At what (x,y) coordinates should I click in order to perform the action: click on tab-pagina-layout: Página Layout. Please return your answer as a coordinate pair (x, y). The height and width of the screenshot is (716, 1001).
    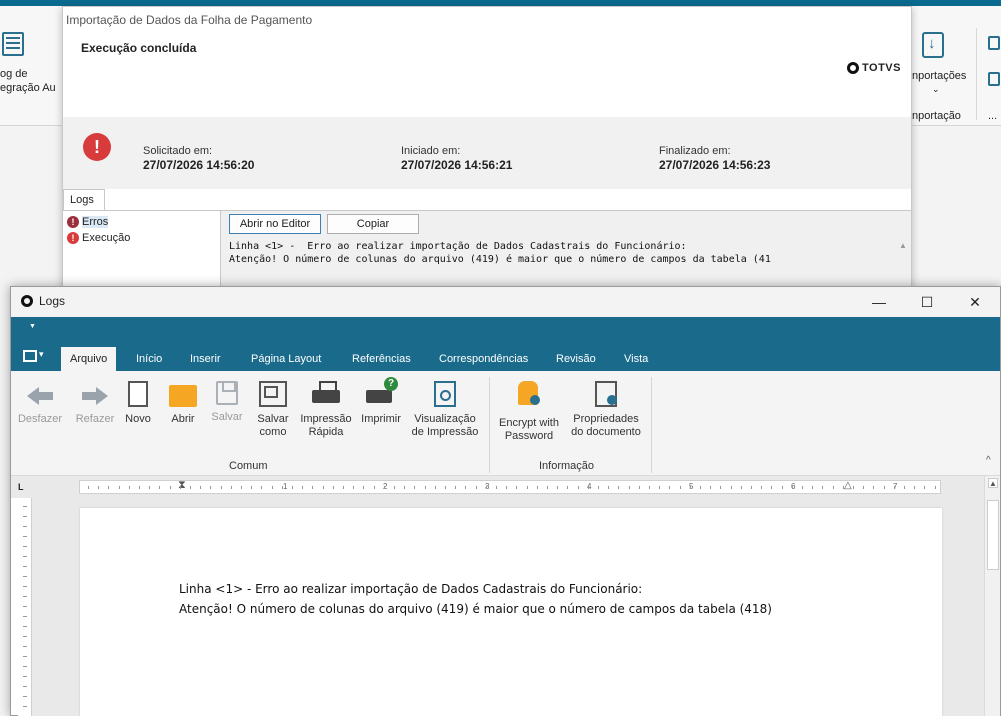
    Looking at the image, I should click on (286, 359).